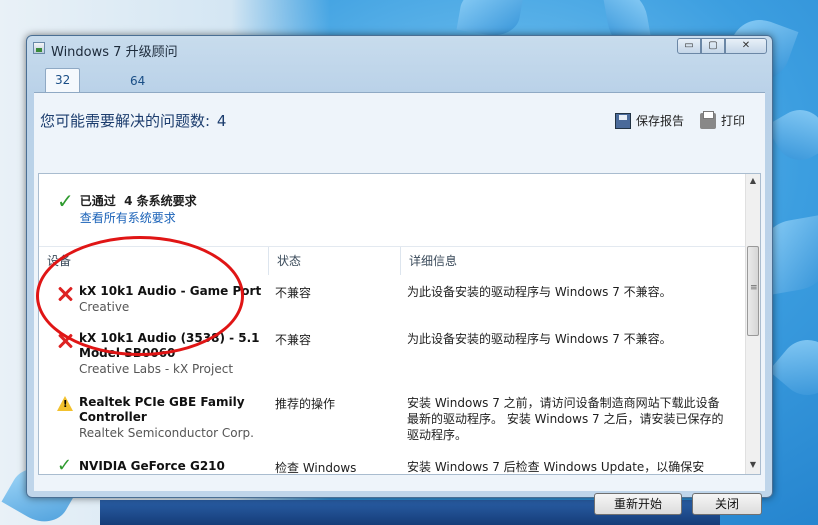  I want to click on tab-32bit-report: 32 位报告, so click(63, 110).